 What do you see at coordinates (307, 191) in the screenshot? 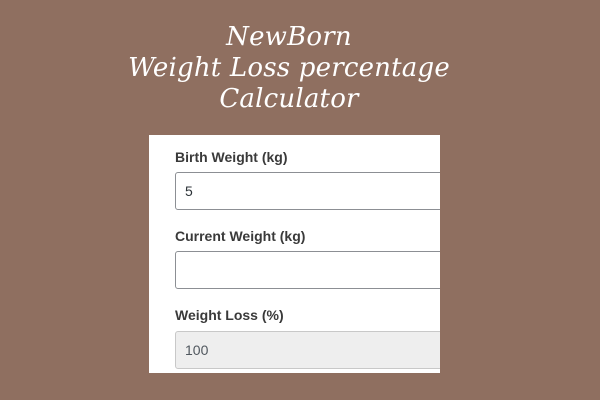
I see `birth-weight-input` at bounding box center [307, 191].